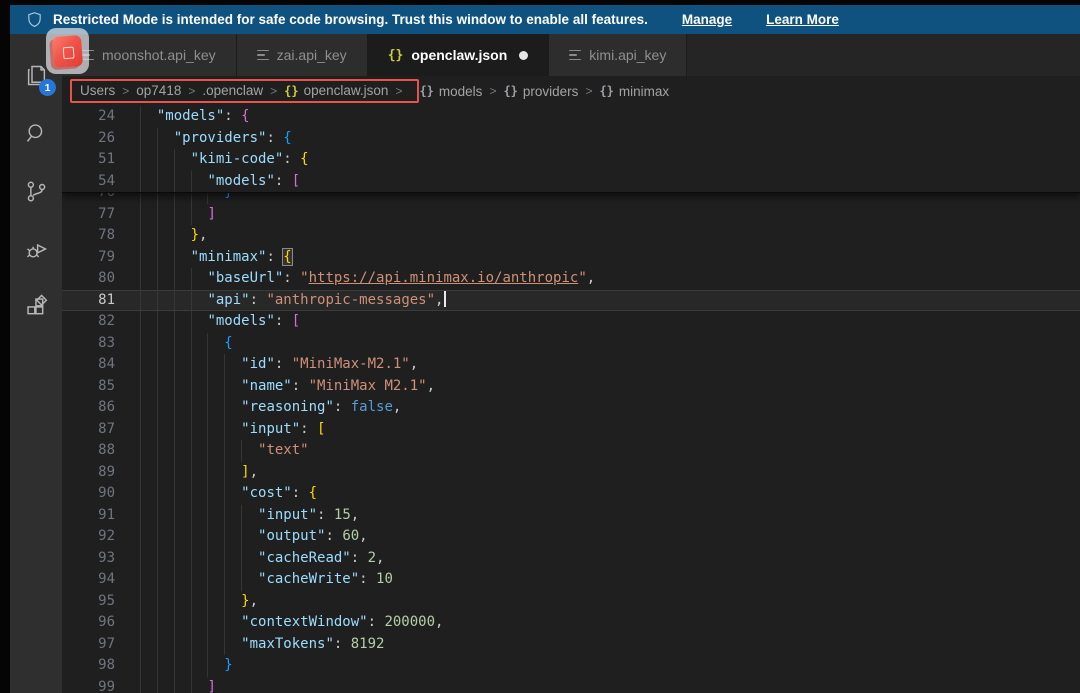 This screenshot has width=1080, height=693. What do you see at coordinates (36, 249) in the screenshot?
I see `run-debug-icon` at bounding box center [36, 249].